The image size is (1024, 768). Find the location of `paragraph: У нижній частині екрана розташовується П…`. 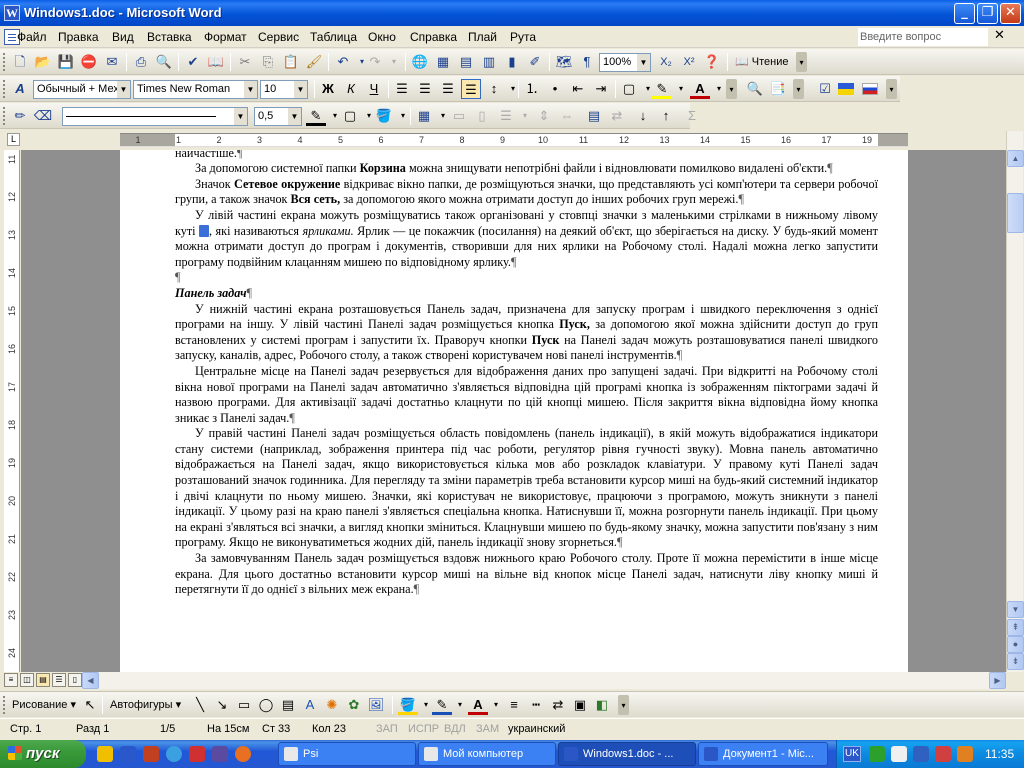

paragraph: У нижній частині екрана розташовується П… is located at coordinates (526, 333).